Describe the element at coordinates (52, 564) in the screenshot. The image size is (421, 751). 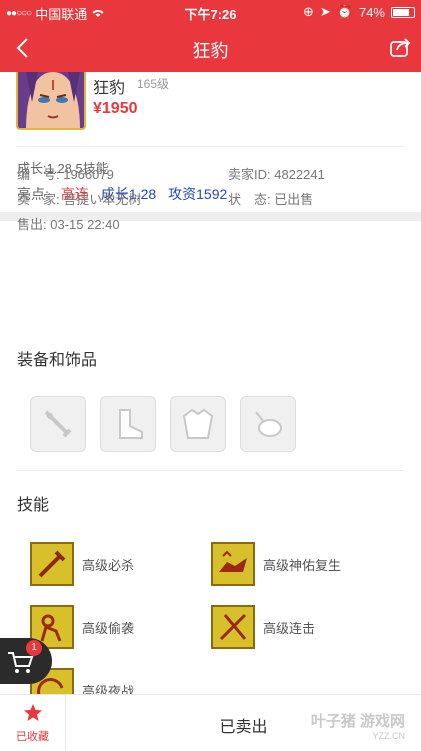
I see `sword-skill-icon` at that location.